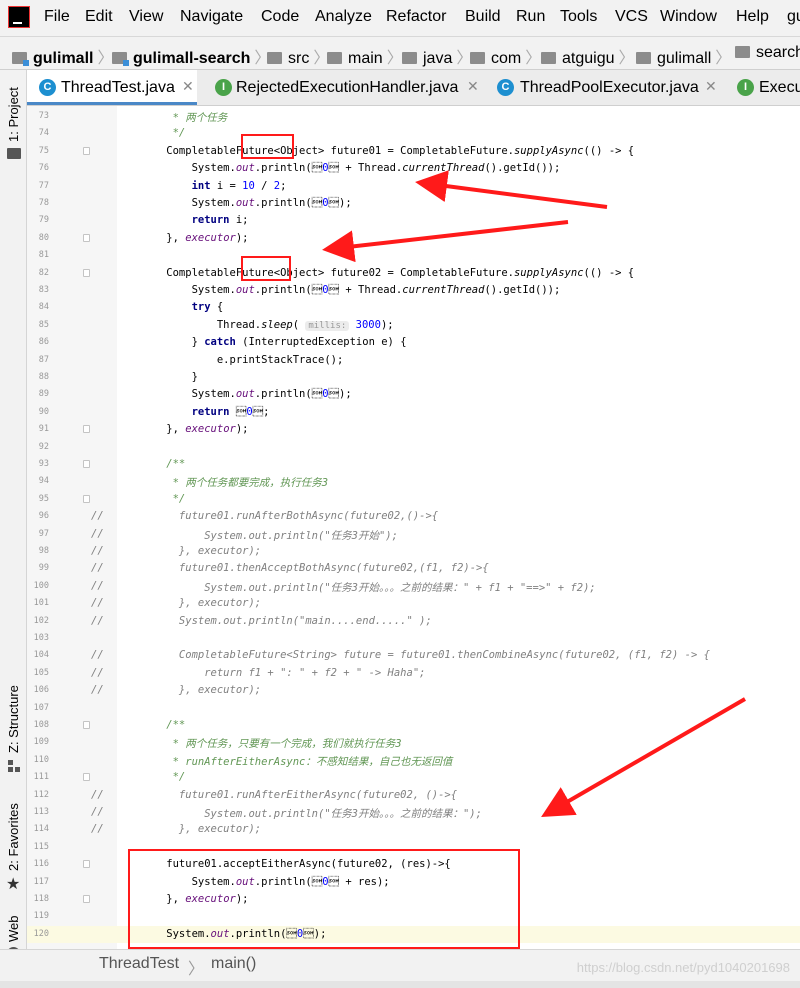 Image resolution: width=800 pixels, height=988 pixels. What do you see at coordinates (413, 307) in the screenshot?
I see `code-line: 84 try {` at bounding box center [413, 307].